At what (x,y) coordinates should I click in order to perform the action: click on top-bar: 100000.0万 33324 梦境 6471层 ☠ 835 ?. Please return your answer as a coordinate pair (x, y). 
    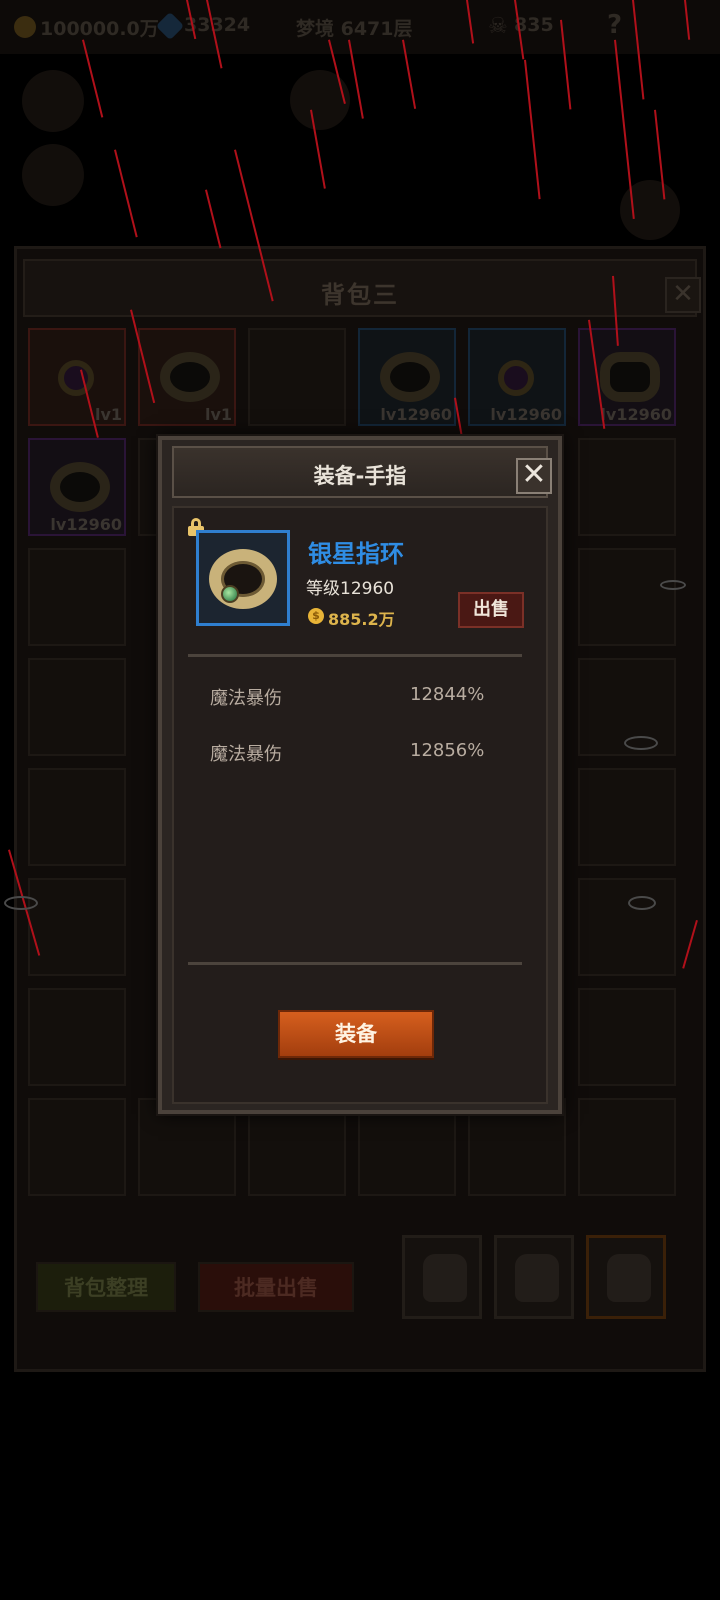
    Looking at the image, I should click on (360, 27).